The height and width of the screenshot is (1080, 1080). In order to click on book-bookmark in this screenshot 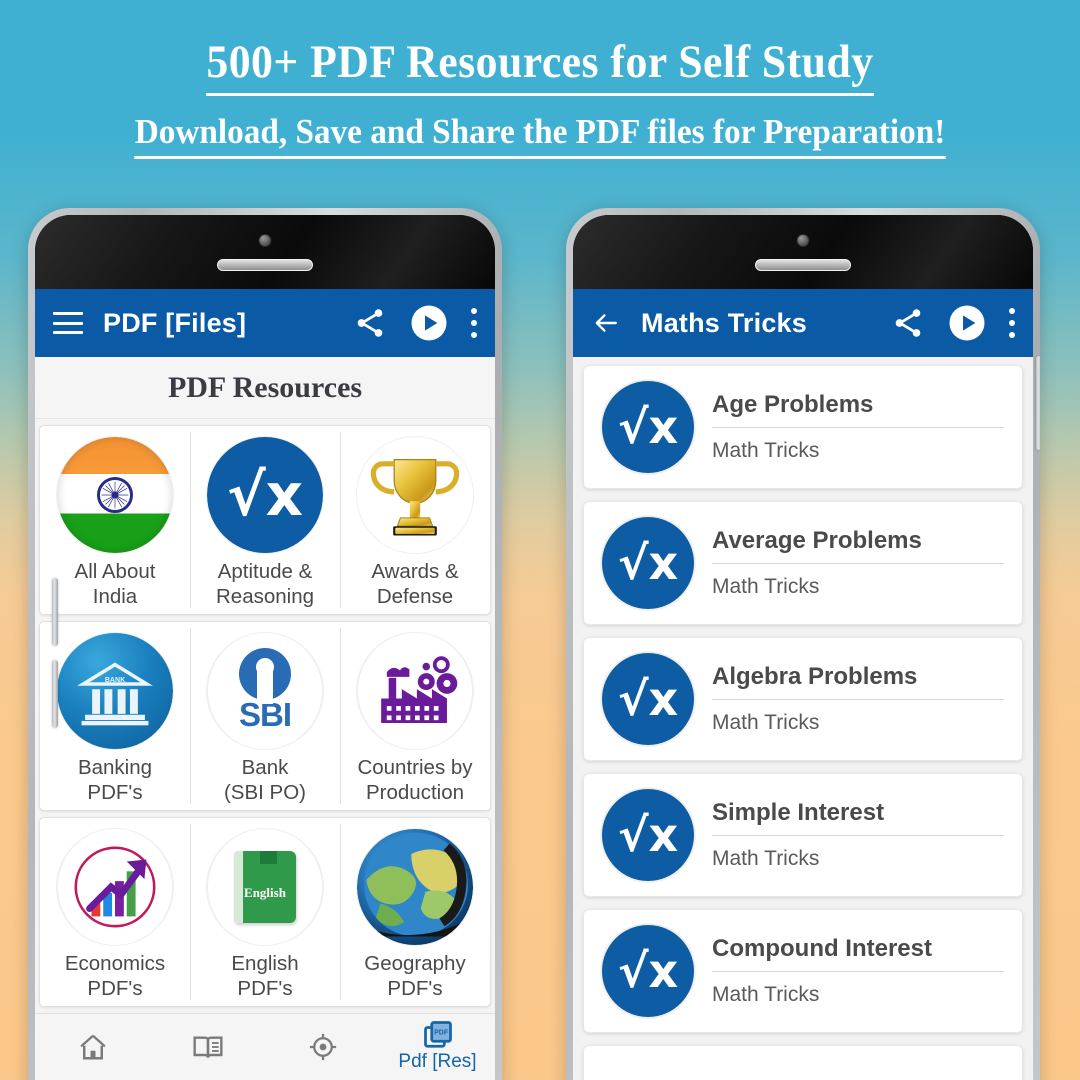, I will do `click(268, 857)`.